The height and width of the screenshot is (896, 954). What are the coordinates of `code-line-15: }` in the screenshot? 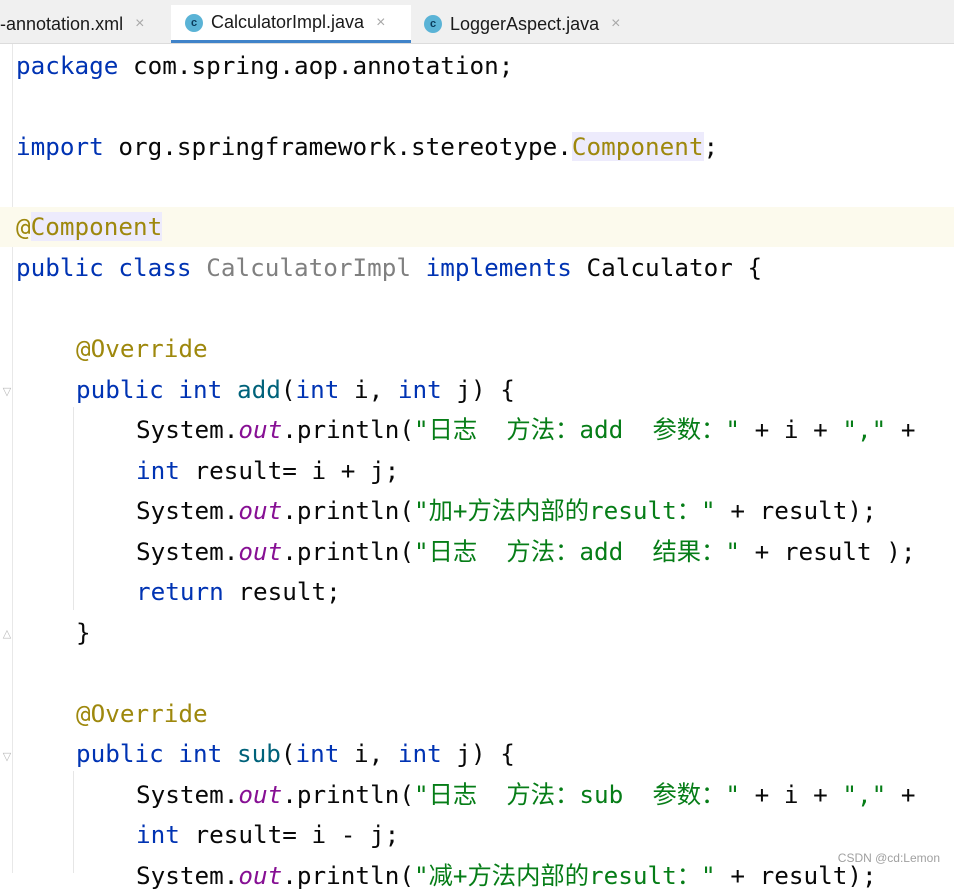 It's located at (83, 633).